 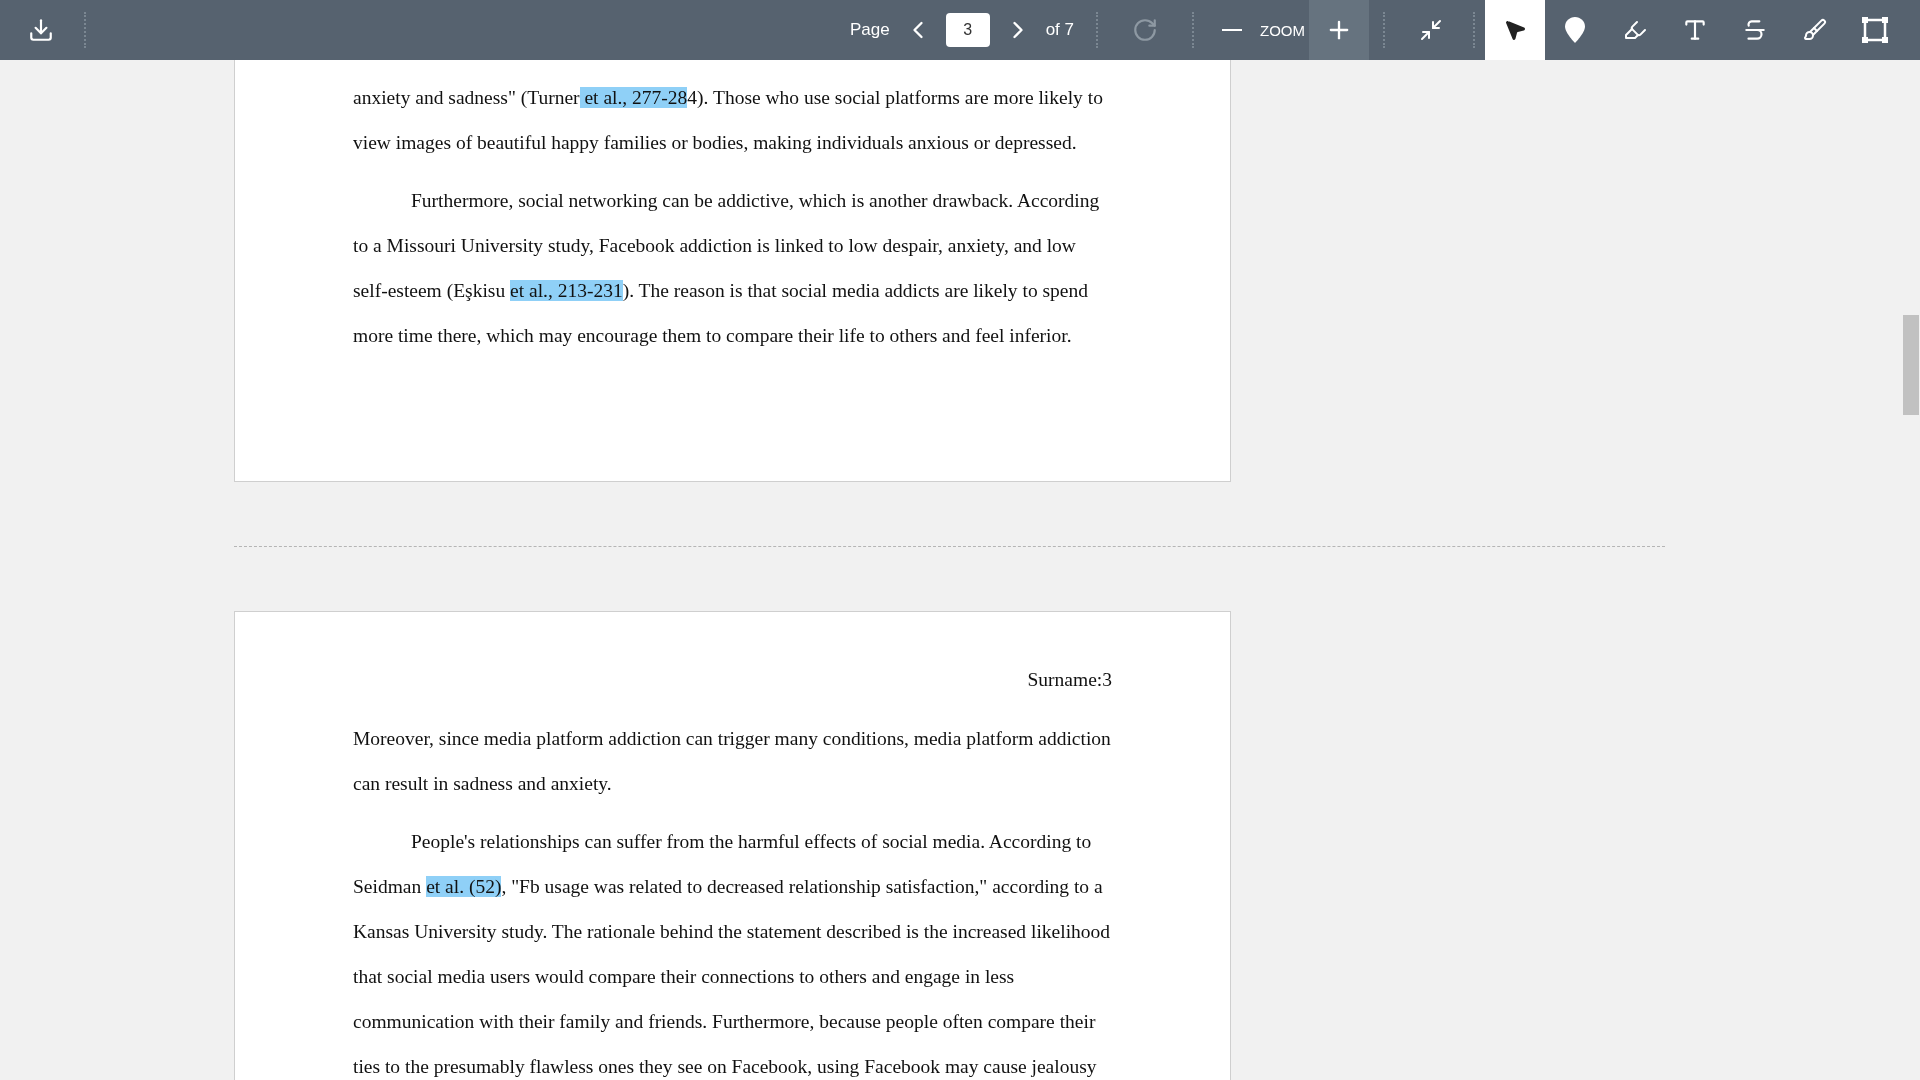 What do you see at coordinates (869, 30) in the screenshot?
I see `page-label: Page` at bounding box center [869, 30].